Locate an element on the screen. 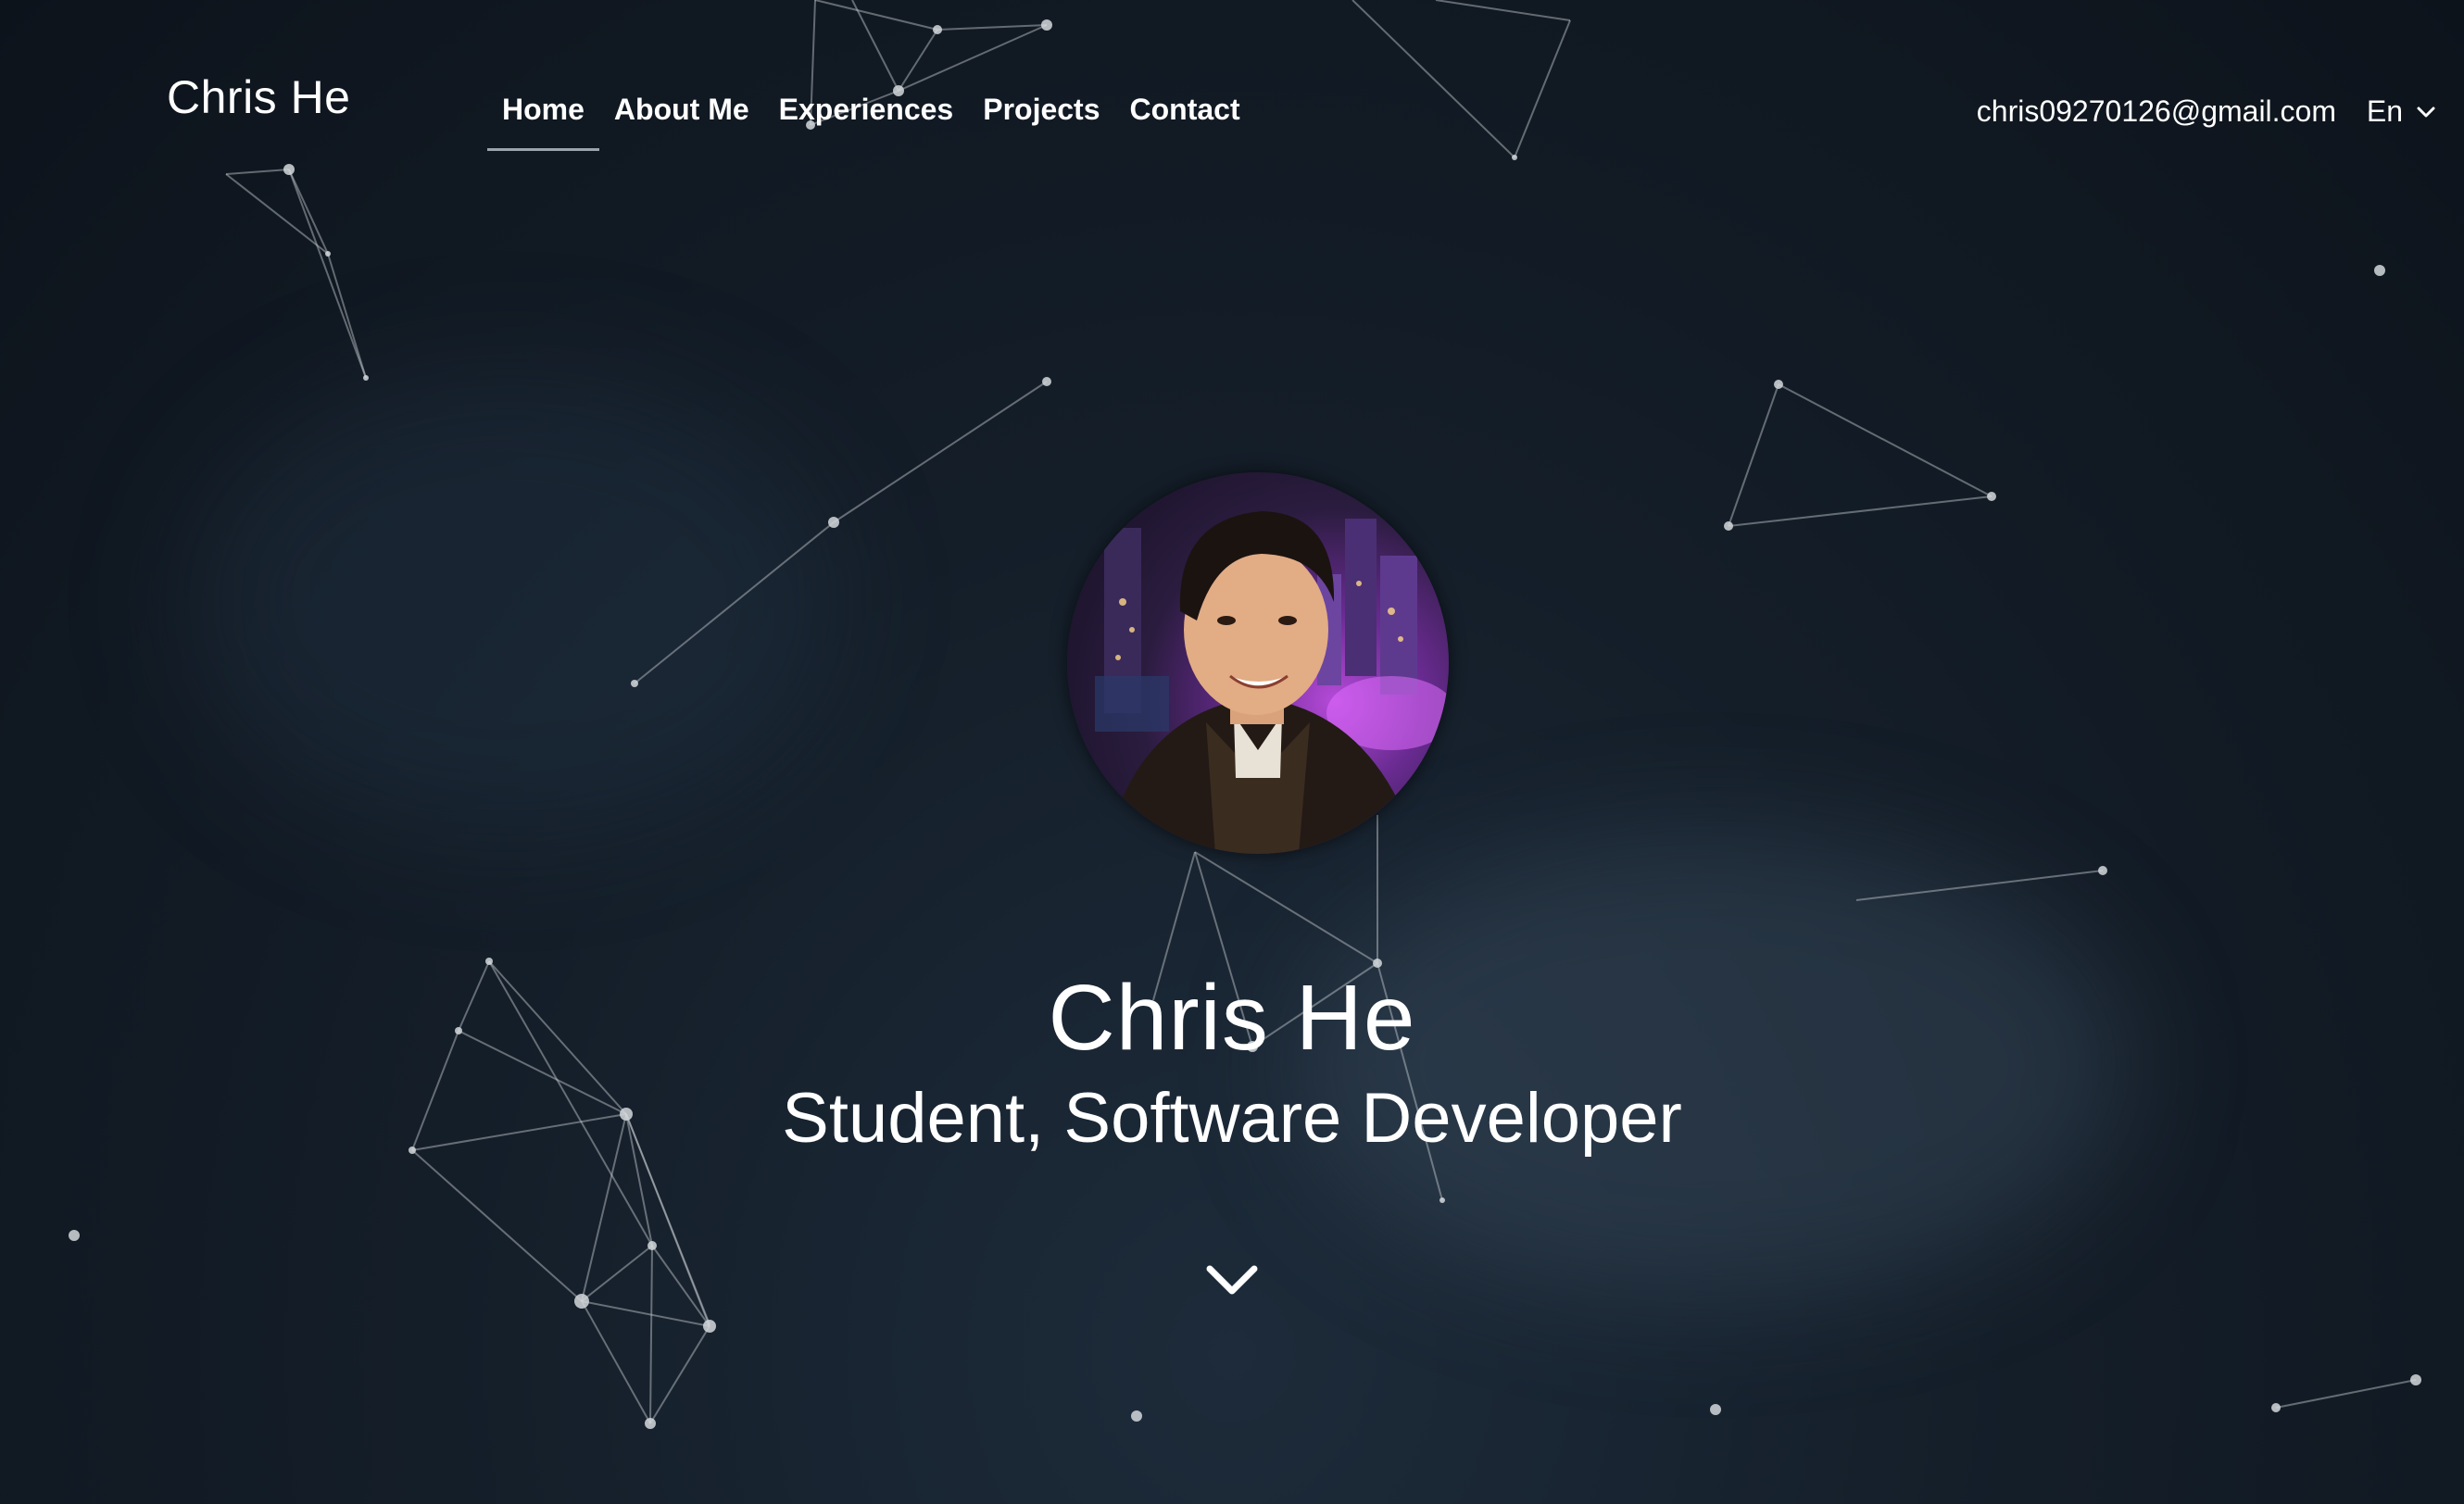  hero-subtitle: Student, Software Developer is located at coordinates (1232, 1118).